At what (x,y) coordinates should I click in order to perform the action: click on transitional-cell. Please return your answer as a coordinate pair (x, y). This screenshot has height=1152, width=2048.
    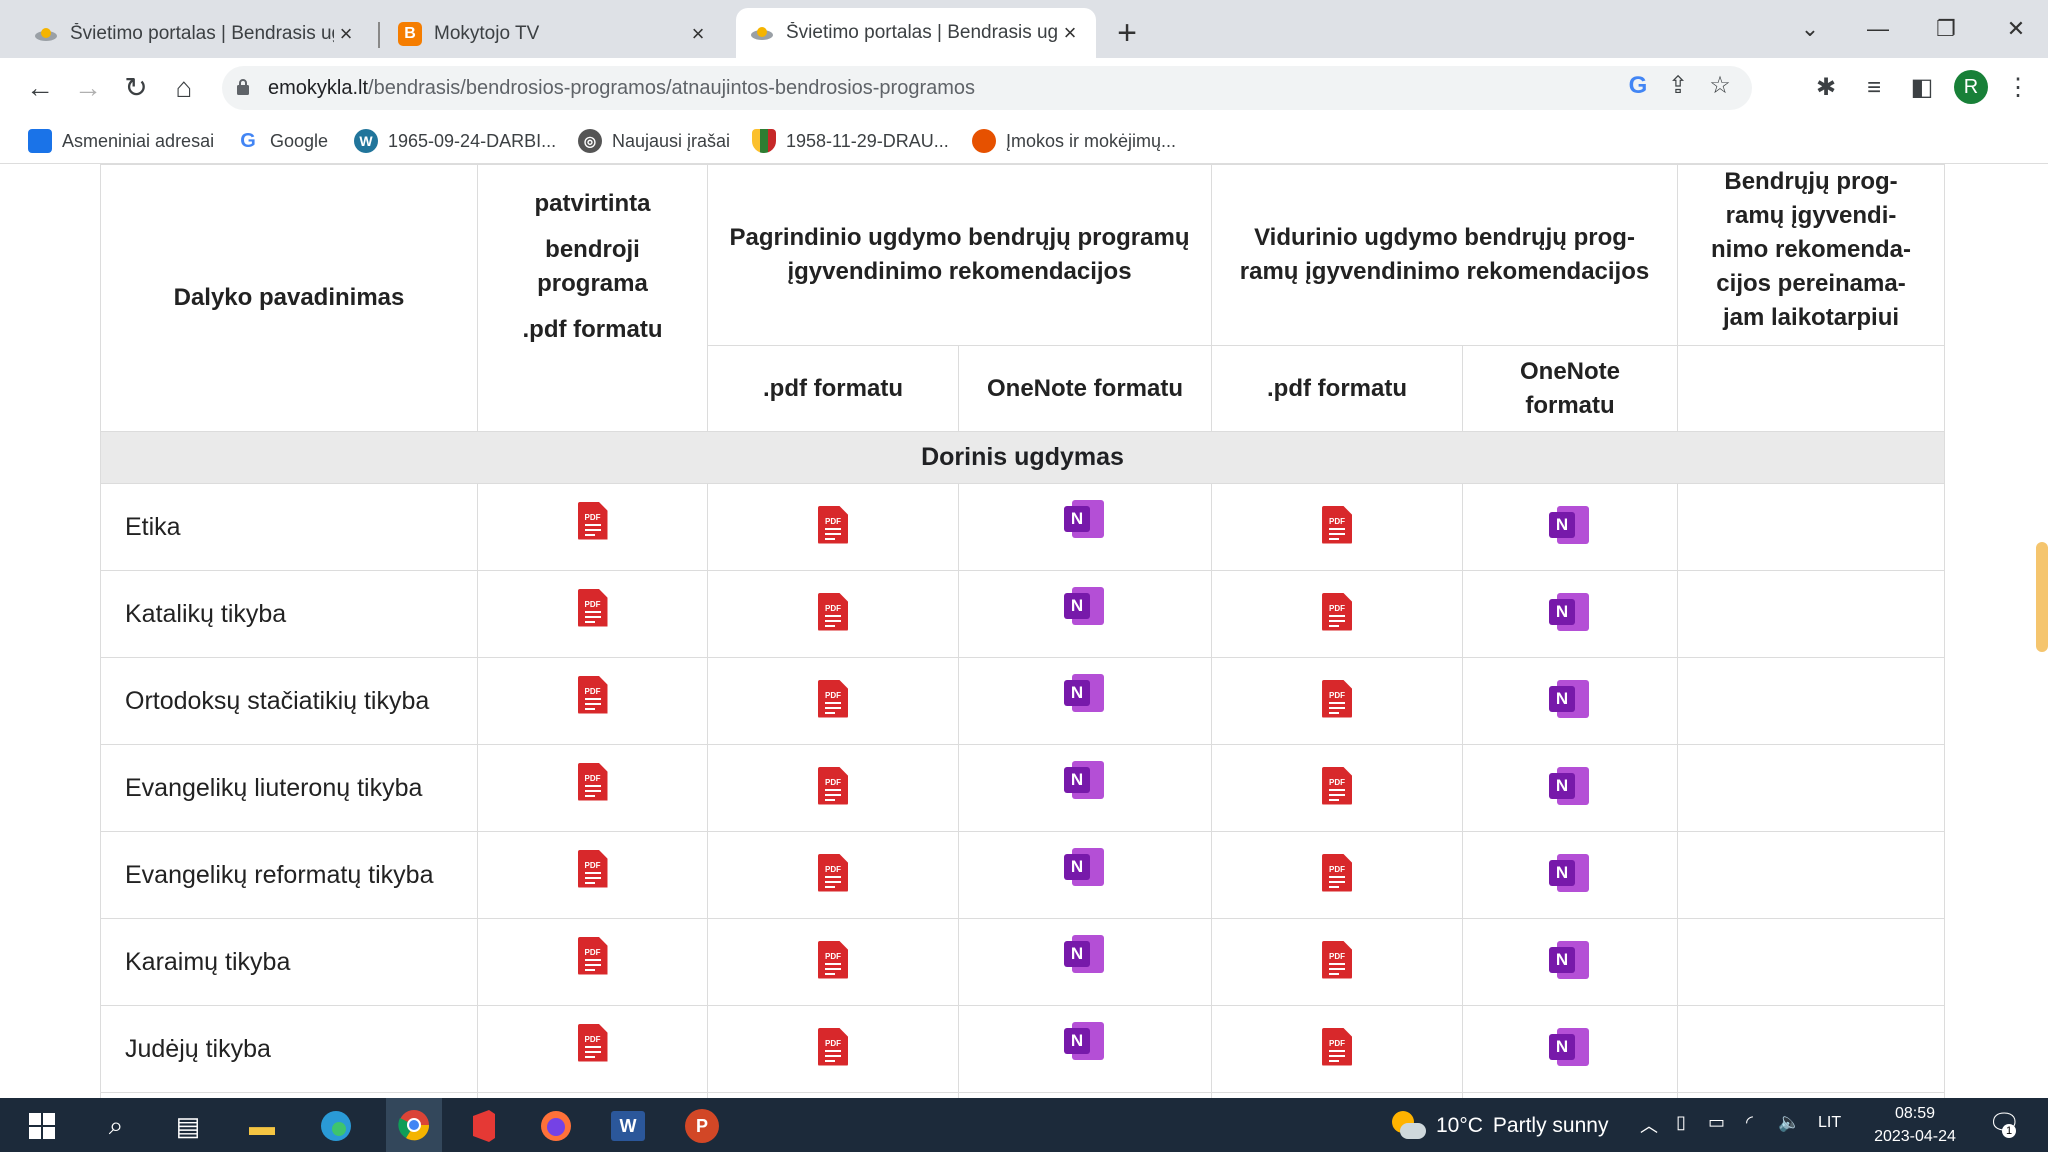
    Looking at the image, I should click on (1811, 875).